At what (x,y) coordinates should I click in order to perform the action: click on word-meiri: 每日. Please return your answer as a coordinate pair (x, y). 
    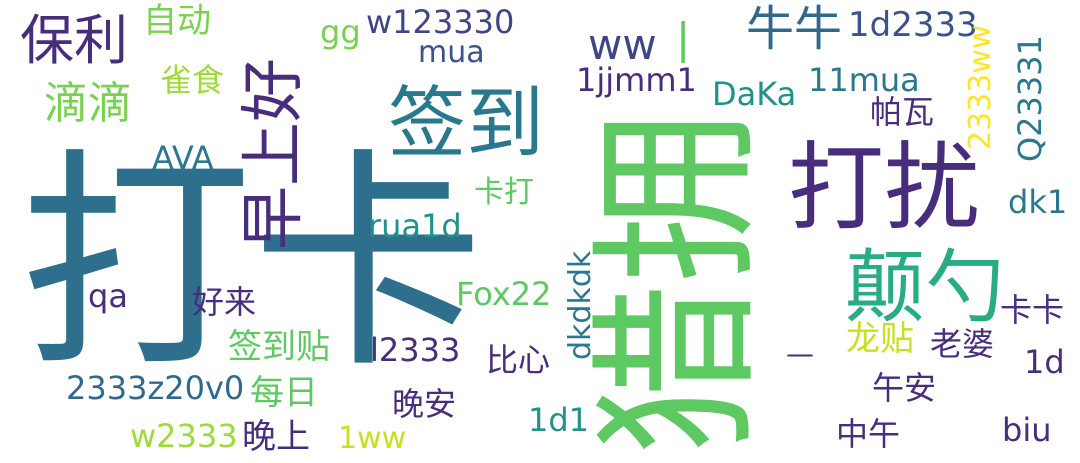
    Looking at the image, I should click on (284, 393).